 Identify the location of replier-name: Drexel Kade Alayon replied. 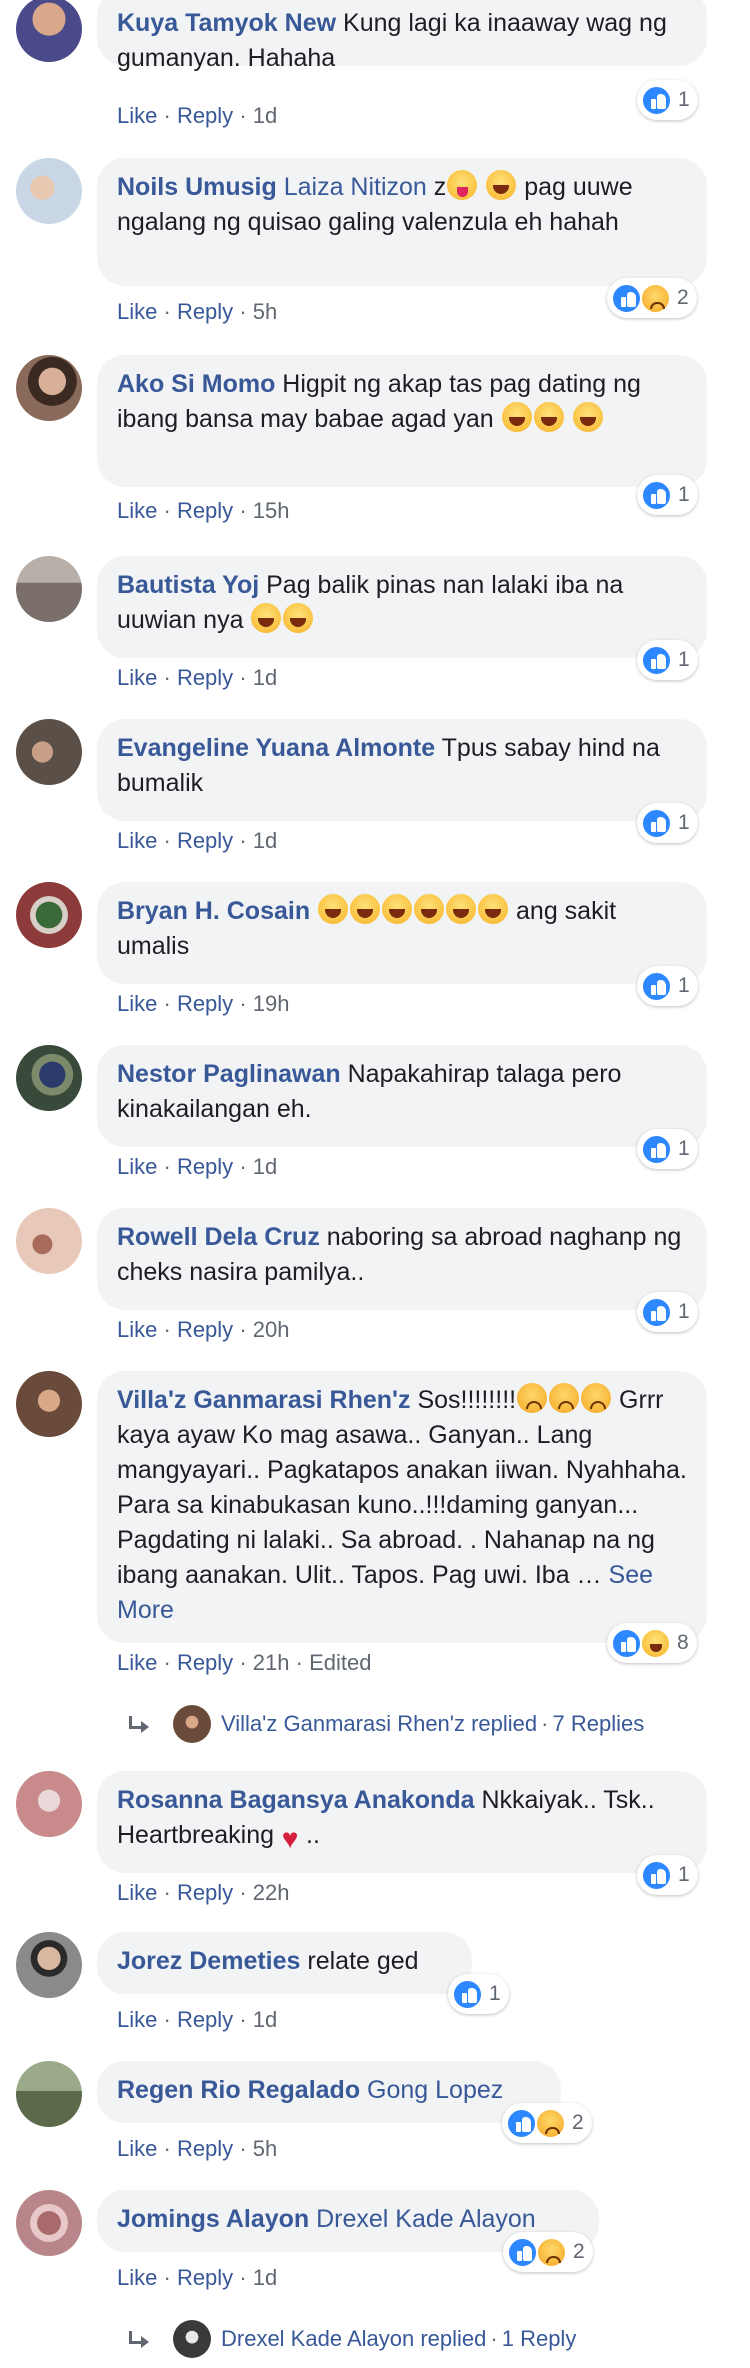
(353, 2339).